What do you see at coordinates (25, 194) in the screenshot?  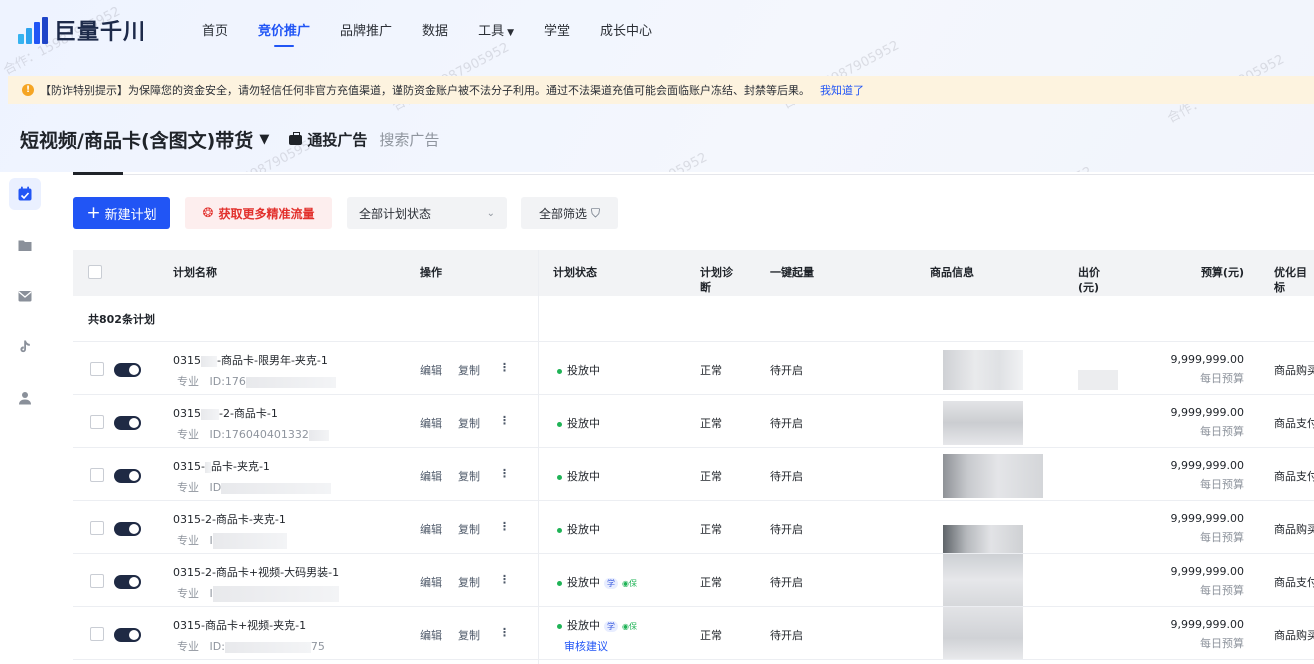 I see `sidebar-item-plans` at bounding box center [25, 194].